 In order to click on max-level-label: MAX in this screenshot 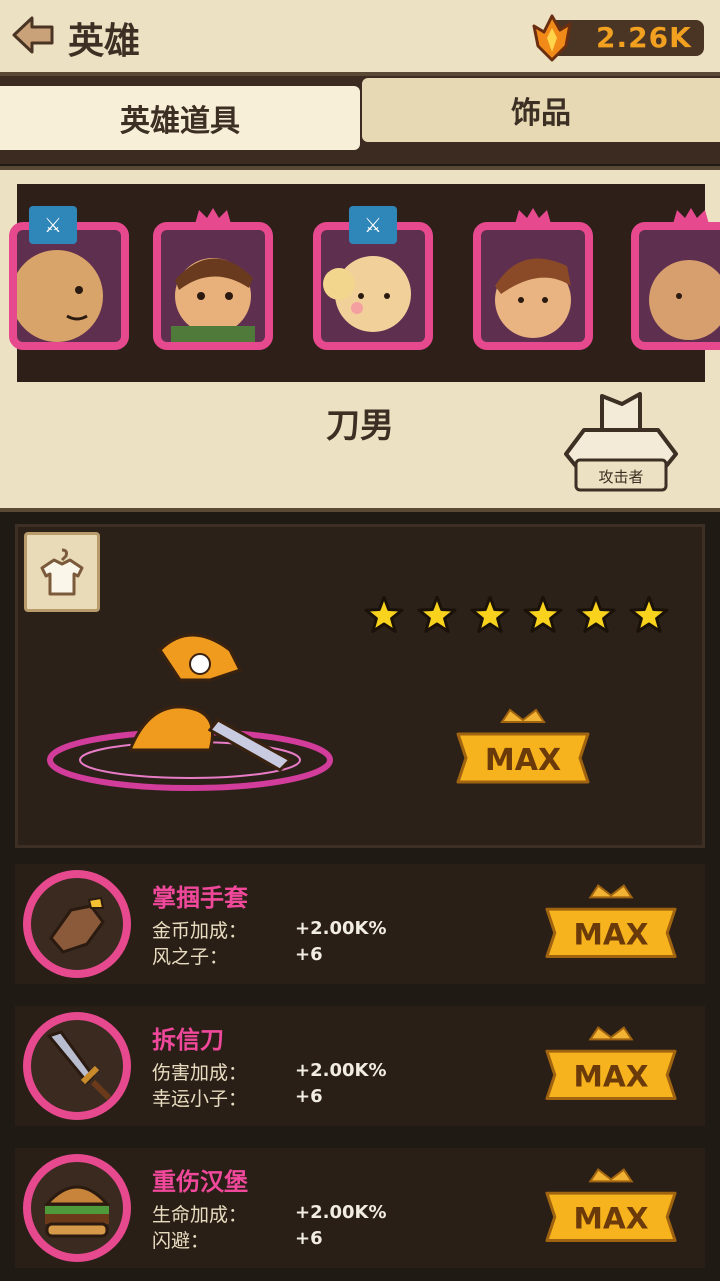, I will do `click(523, 760)`.